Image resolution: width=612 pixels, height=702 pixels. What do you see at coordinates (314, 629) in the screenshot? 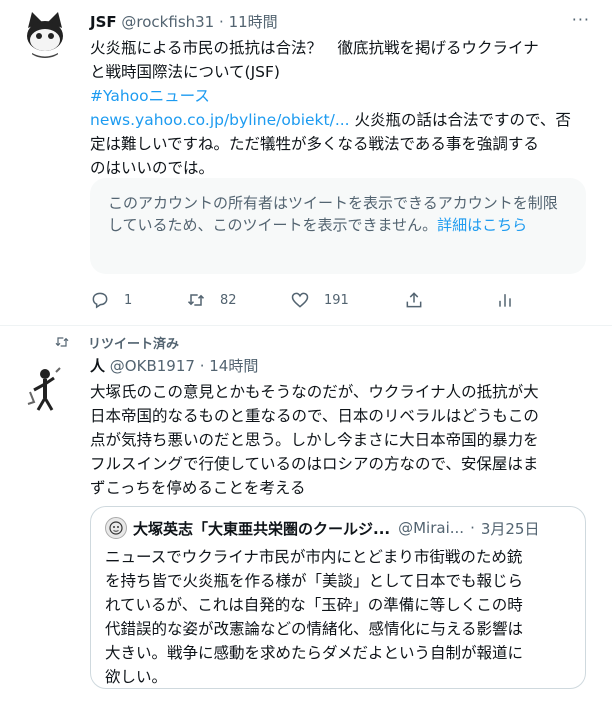
I see `quoted-text-line: 代錯誤的な姿が改憲論などの情緒化、感情化に与える影響は` at bounding box center [314, 629].